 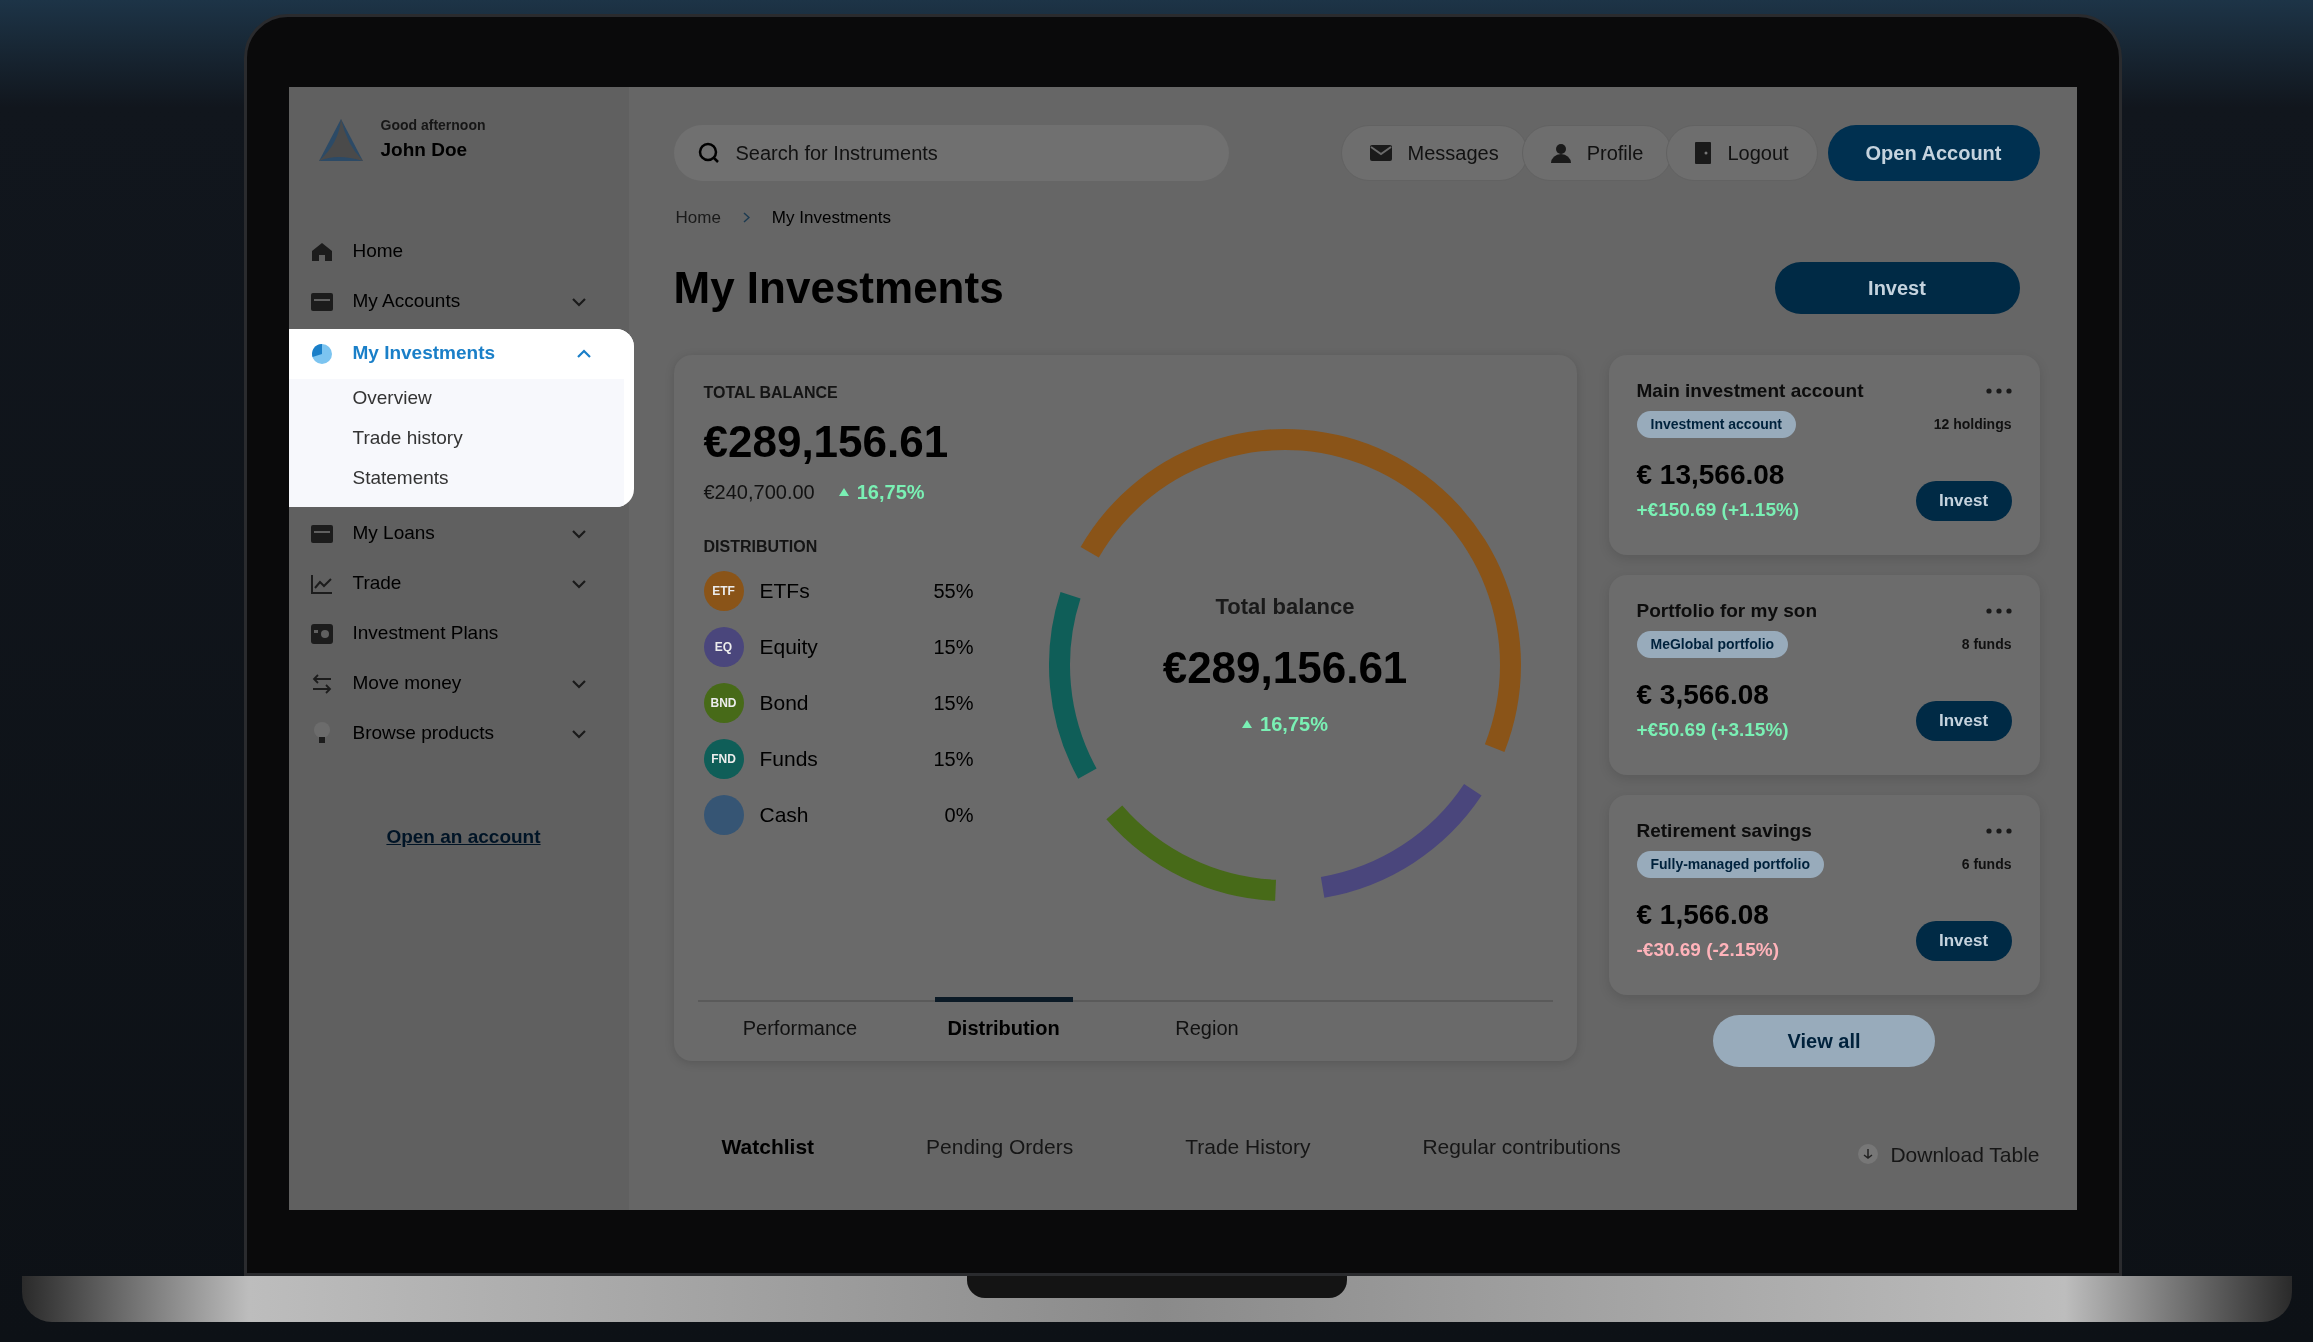 I want to click on safe-icon, so click(x=321, y=633).